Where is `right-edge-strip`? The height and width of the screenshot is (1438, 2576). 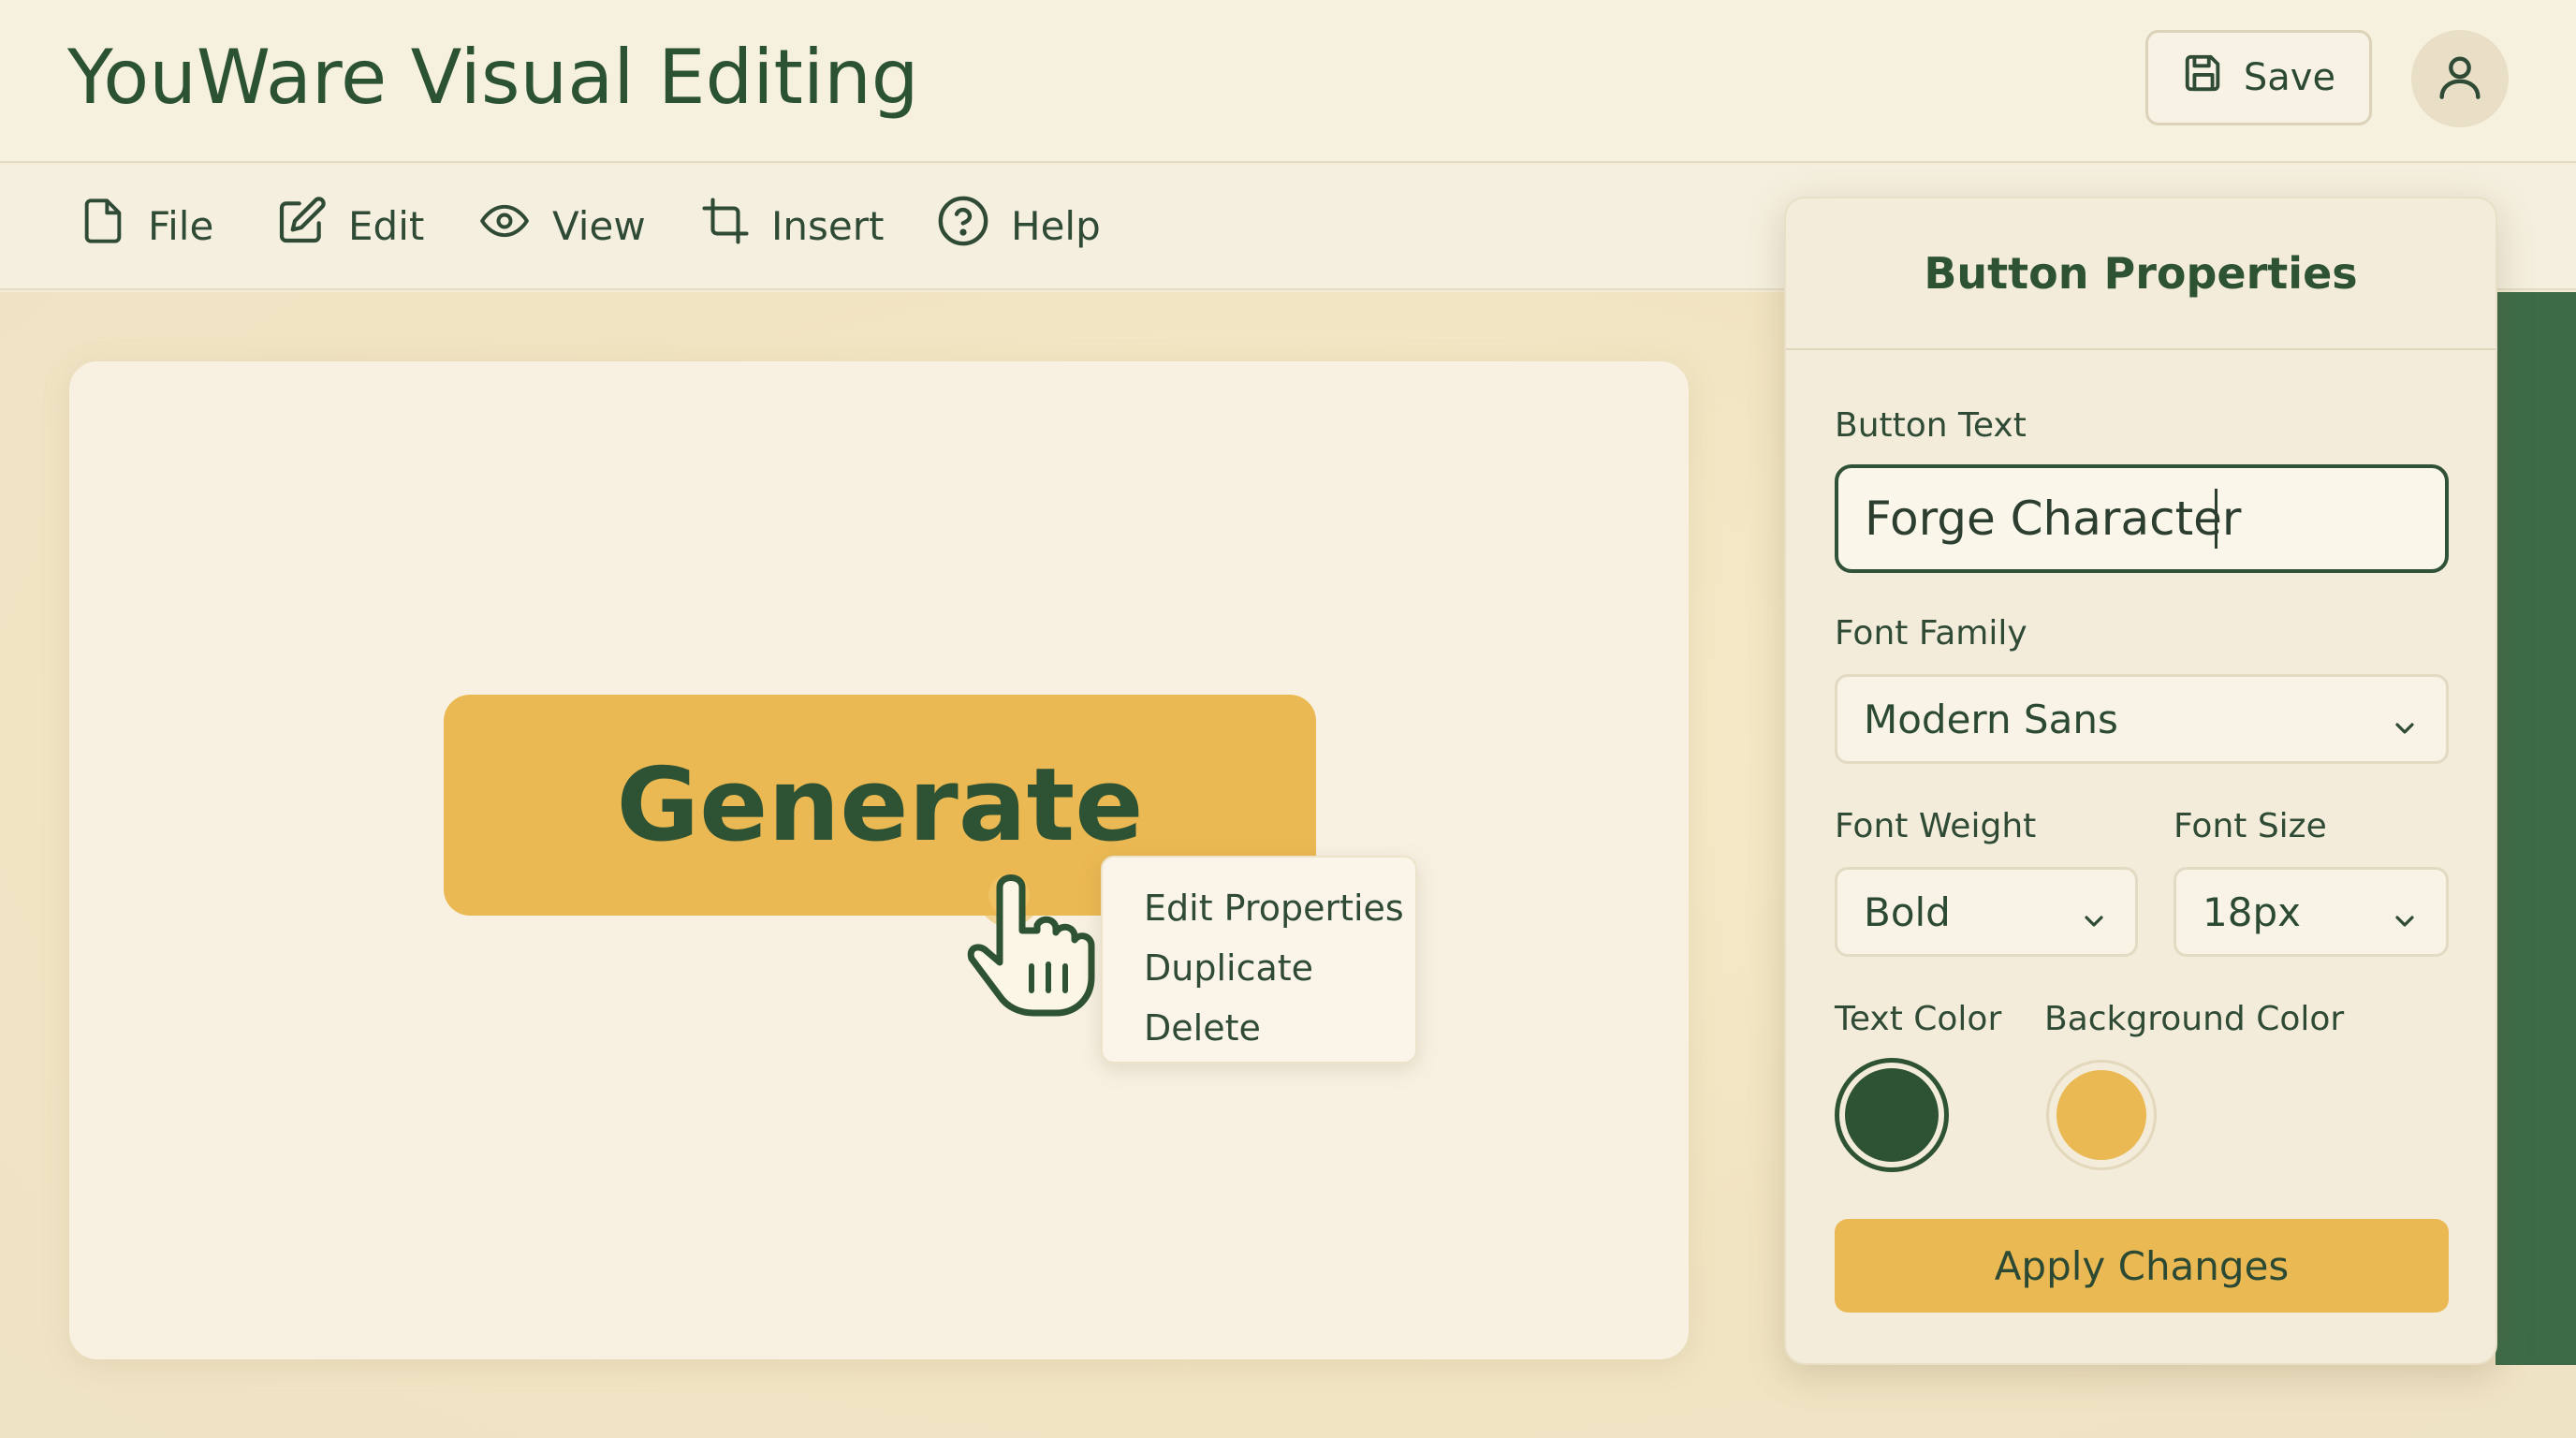 right-edge-strip is located at coordinates (2536, 828).